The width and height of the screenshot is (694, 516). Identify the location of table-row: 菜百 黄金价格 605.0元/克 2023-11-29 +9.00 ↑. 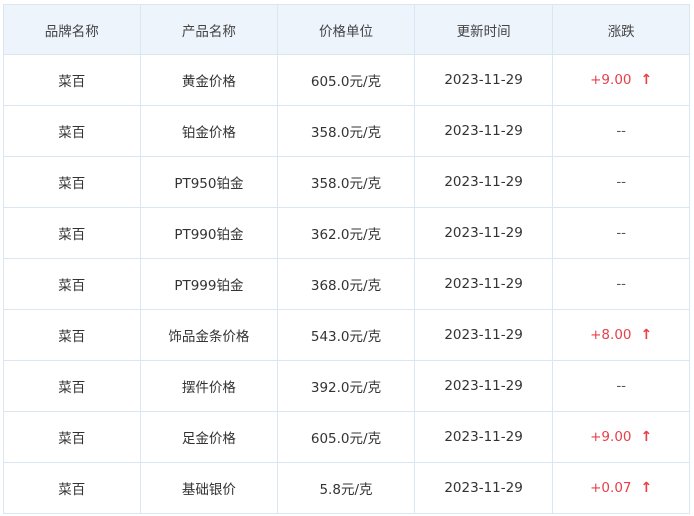
(346, 80).